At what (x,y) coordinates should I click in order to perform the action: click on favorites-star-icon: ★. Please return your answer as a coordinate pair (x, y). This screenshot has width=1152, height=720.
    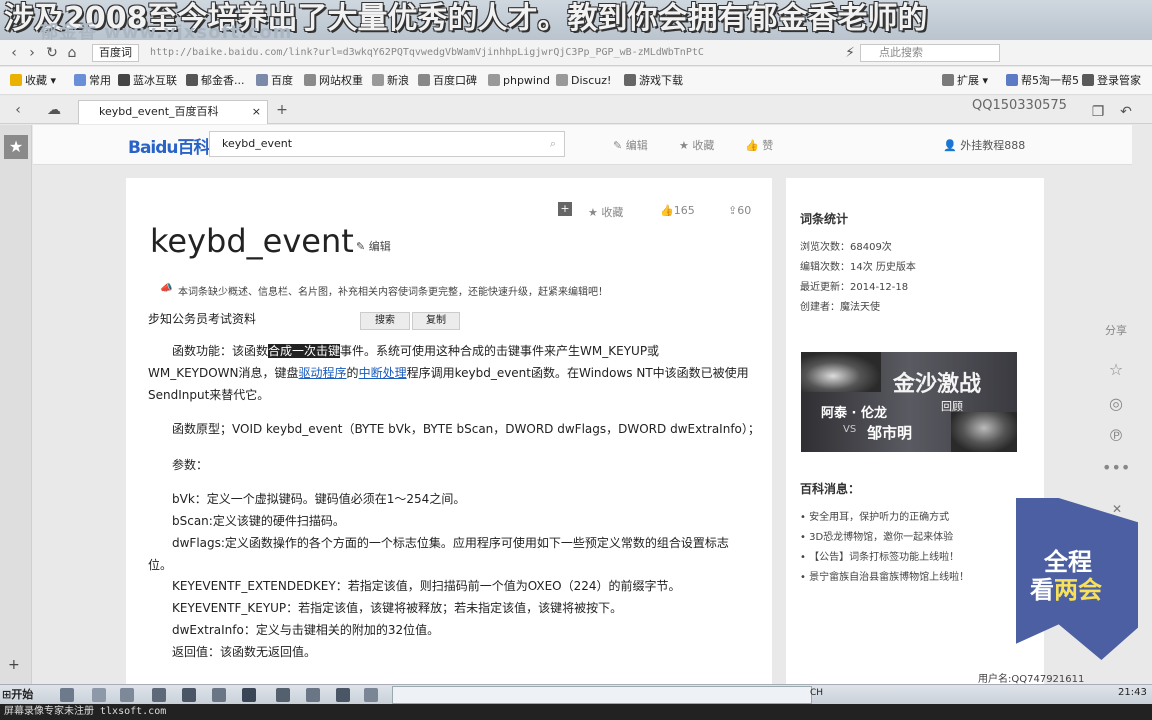
    Looking at the image, I should click on (16, 147).